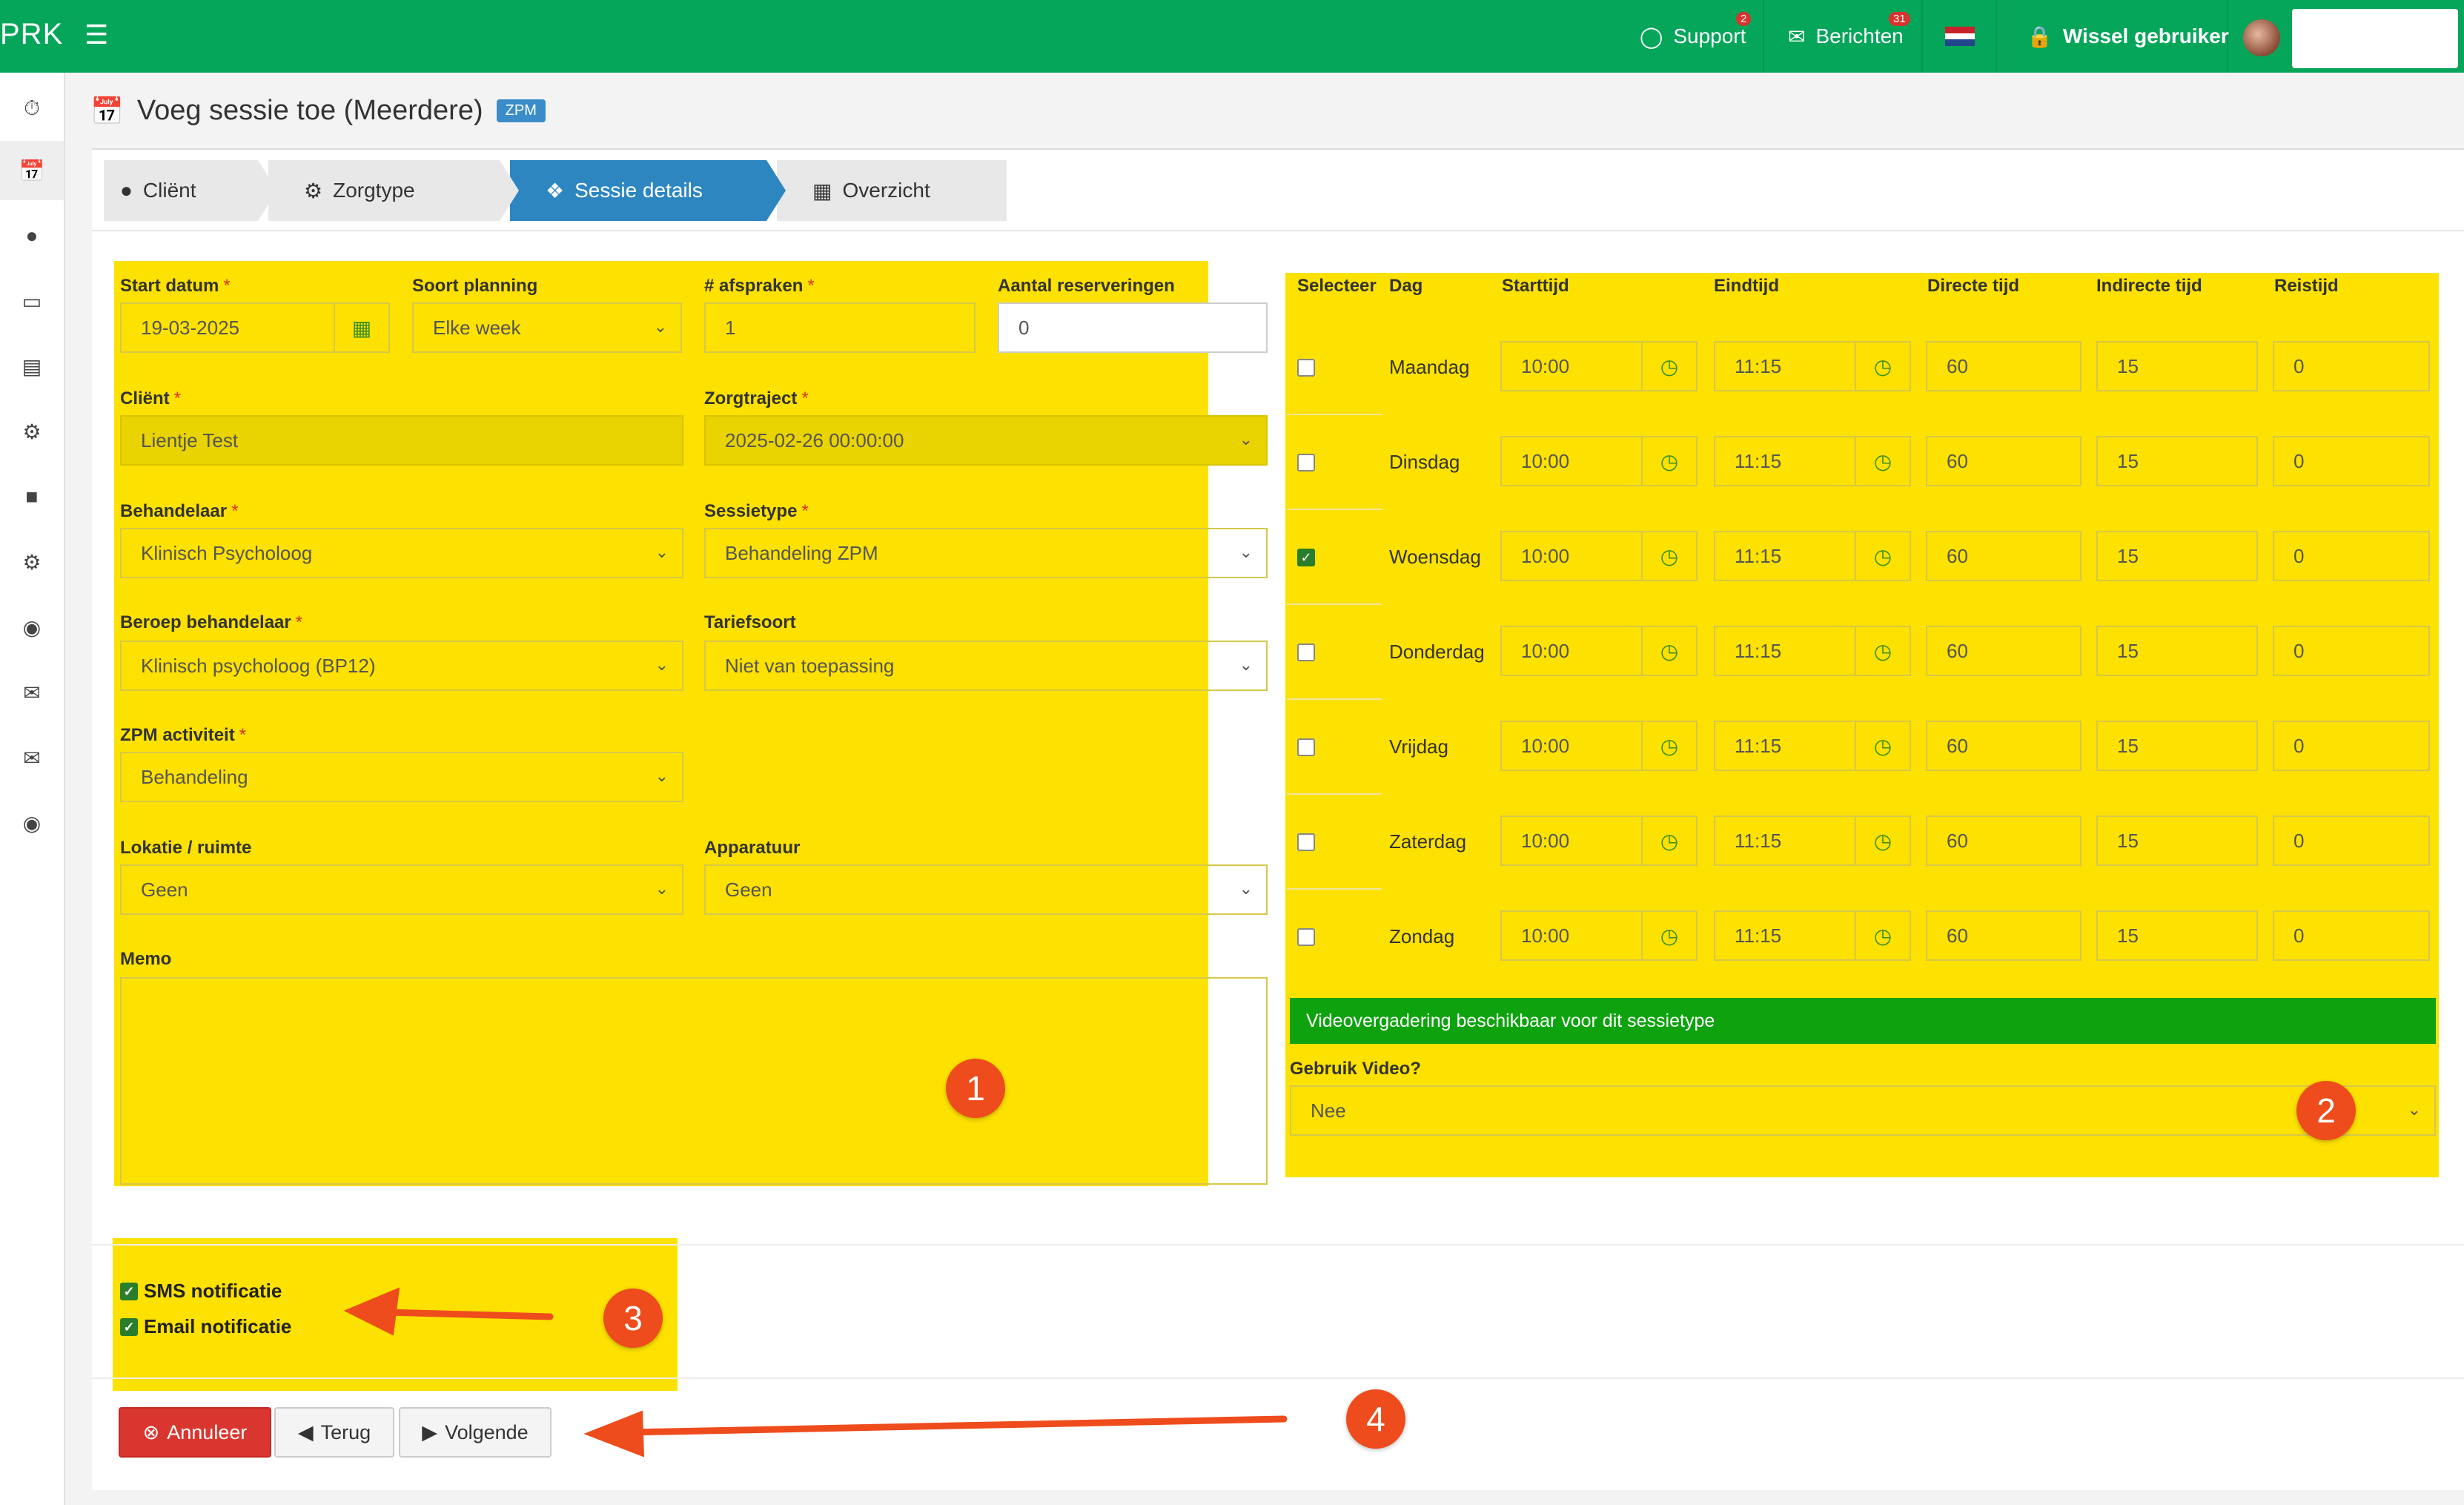 The image size is (2464, 1505). What do you see at coordinates (32, 366) in the screenshot?
I see `book-icon: ▤` at bounding box center [32, 366].